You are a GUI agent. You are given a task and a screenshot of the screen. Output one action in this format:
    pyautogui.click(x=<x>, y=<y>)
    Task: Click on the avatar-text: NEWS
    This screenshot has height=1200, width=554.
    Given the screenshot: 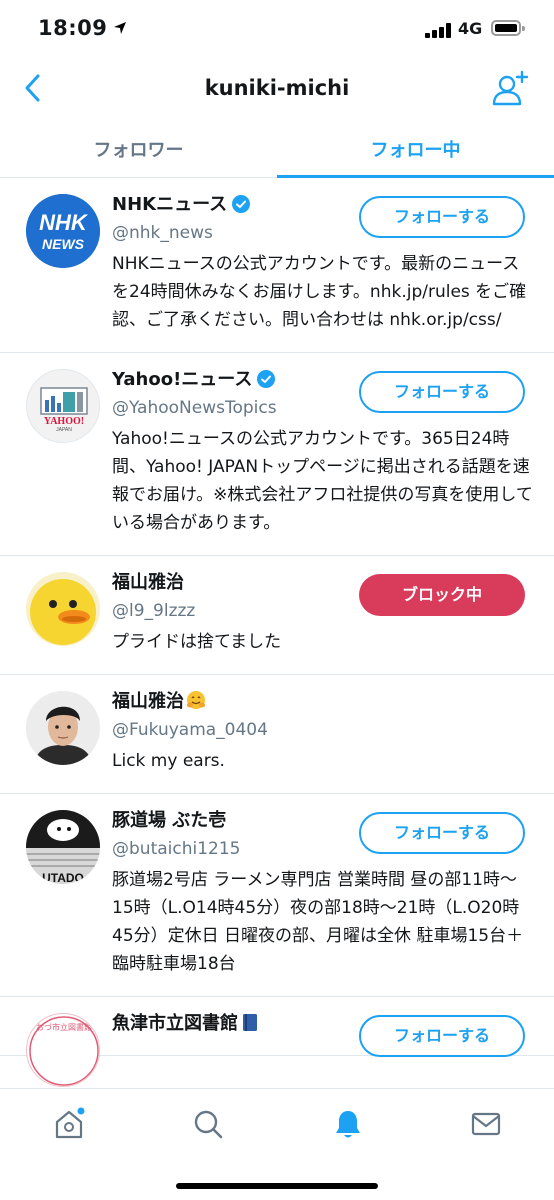 What is the action you would take?
    pyautogui.click(x=63, y=244)
    